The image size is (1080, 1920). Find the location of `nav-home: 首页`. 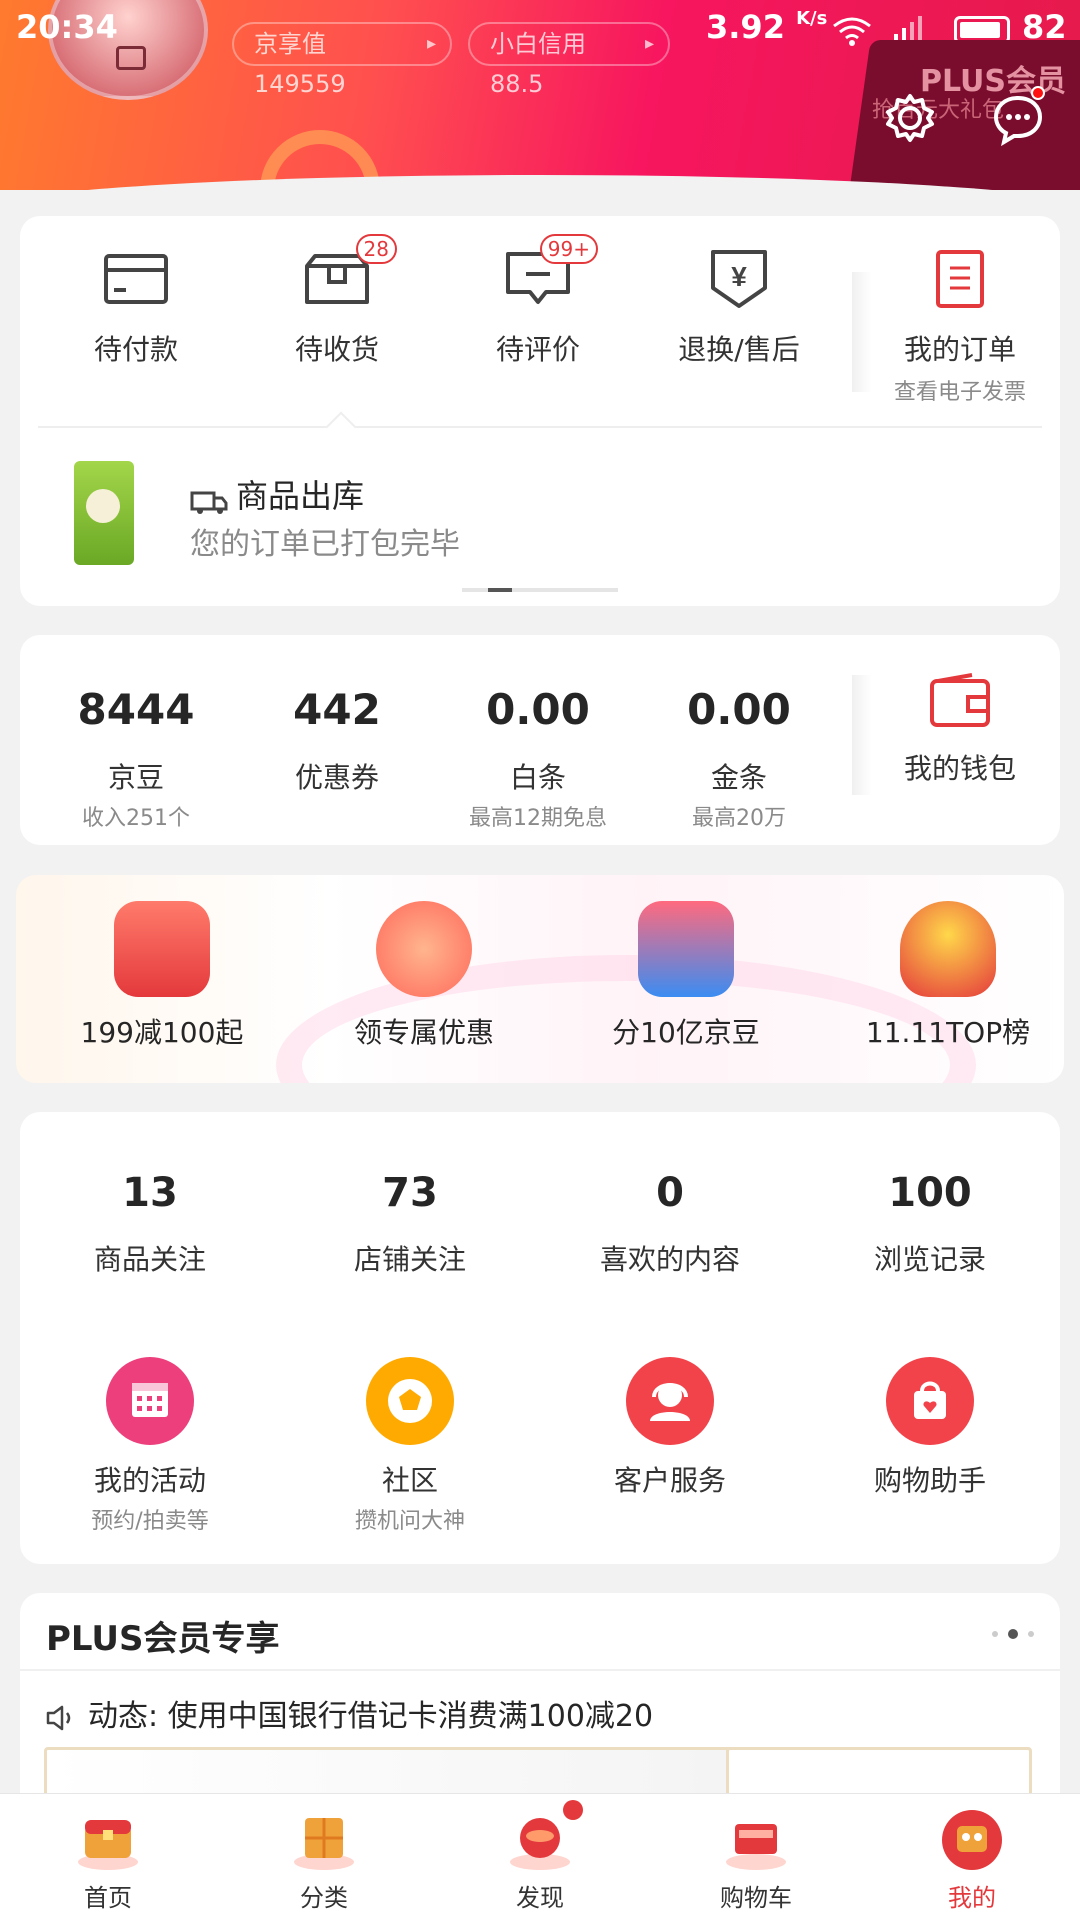

nav-home: 首页 is located at coordinates (108, 1859).